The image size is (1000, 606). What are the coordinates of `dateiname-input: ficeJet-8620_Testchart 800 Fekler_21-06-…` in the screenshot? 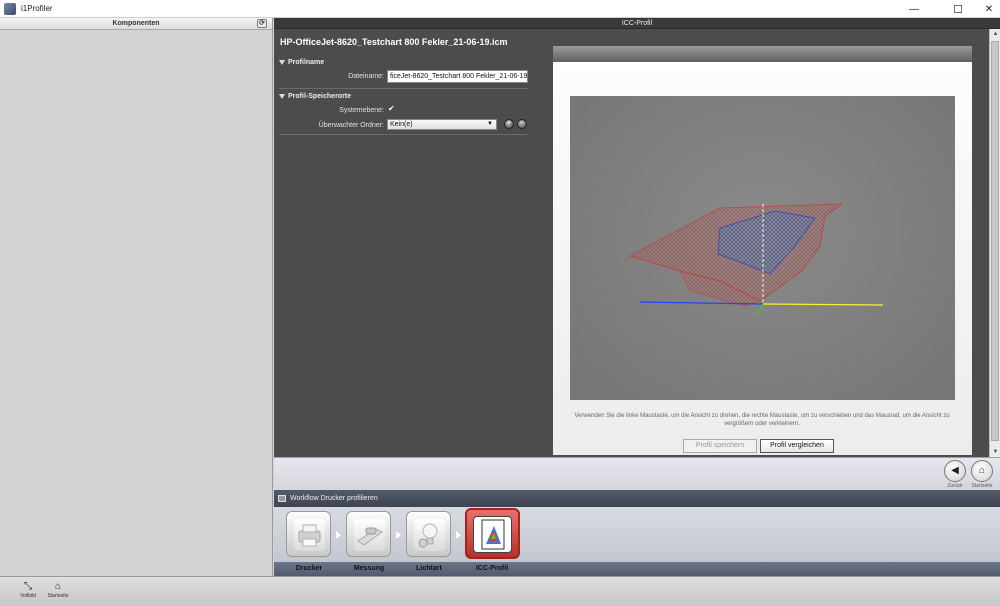 It's located at (457, 76).